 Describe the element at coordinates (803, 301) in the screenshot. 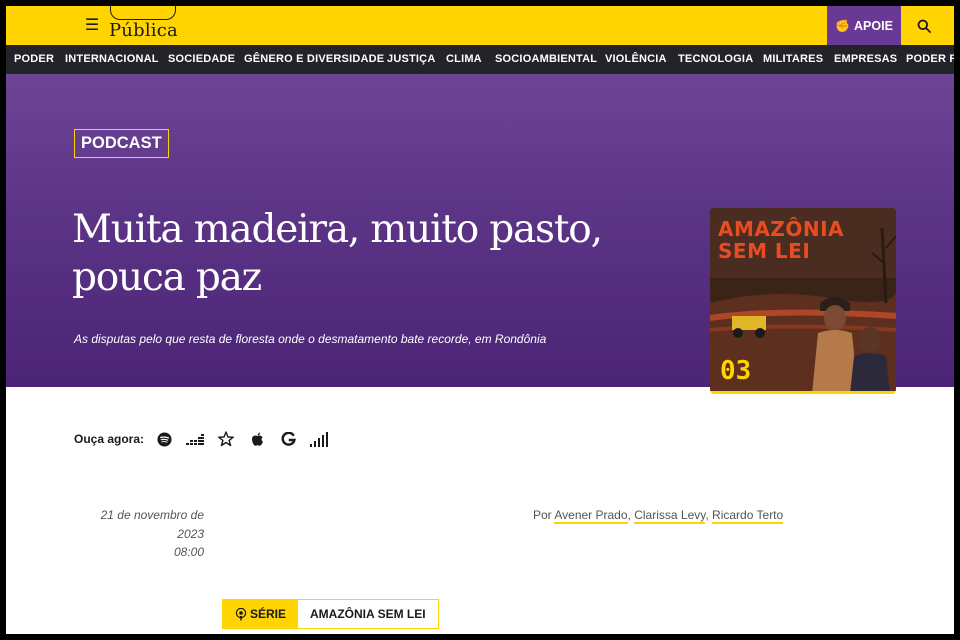

I see `podcast-cover-art: AMAZÔNIA SEM LEI 03` at that location.